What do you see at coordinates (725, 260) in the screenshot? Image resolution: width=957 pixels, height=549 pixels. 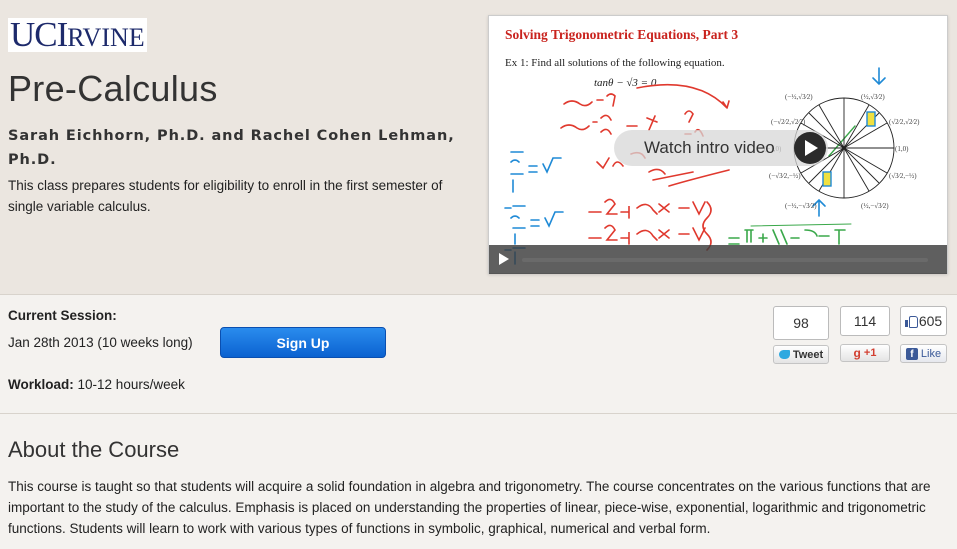 I see `video-progress-track` at bounding box center [725, 260].